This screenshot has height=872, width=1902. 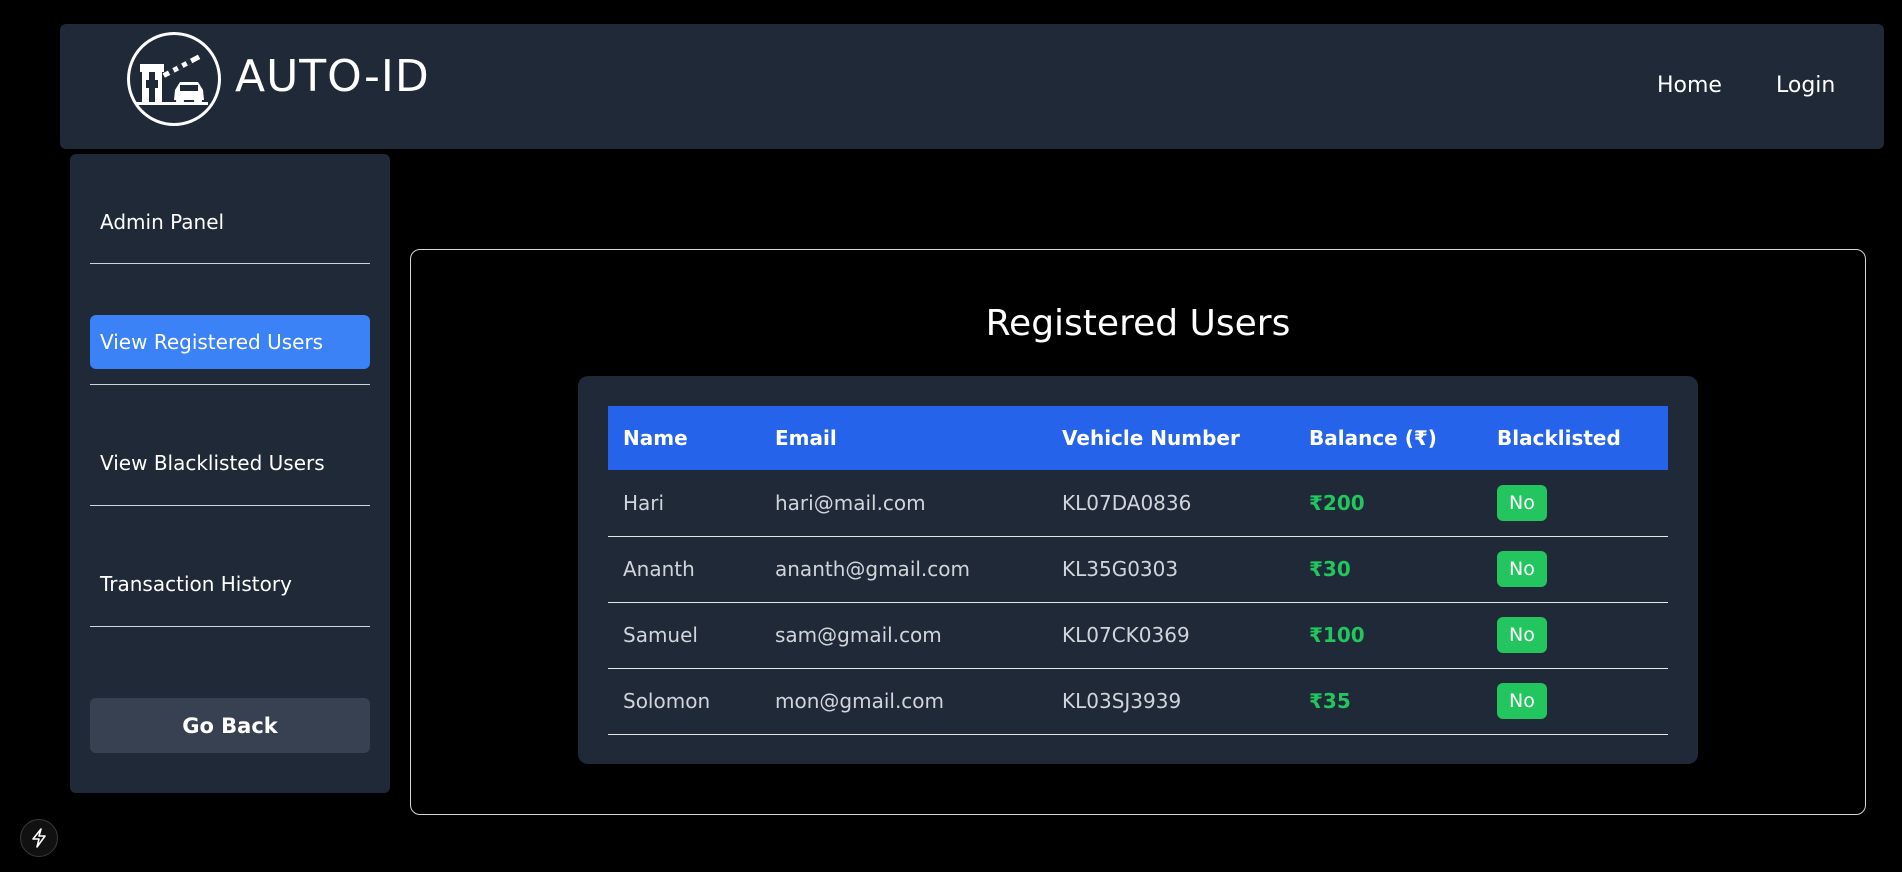 I want to click on cell-email: mon@gmail.com, so click(x=903, y=701).